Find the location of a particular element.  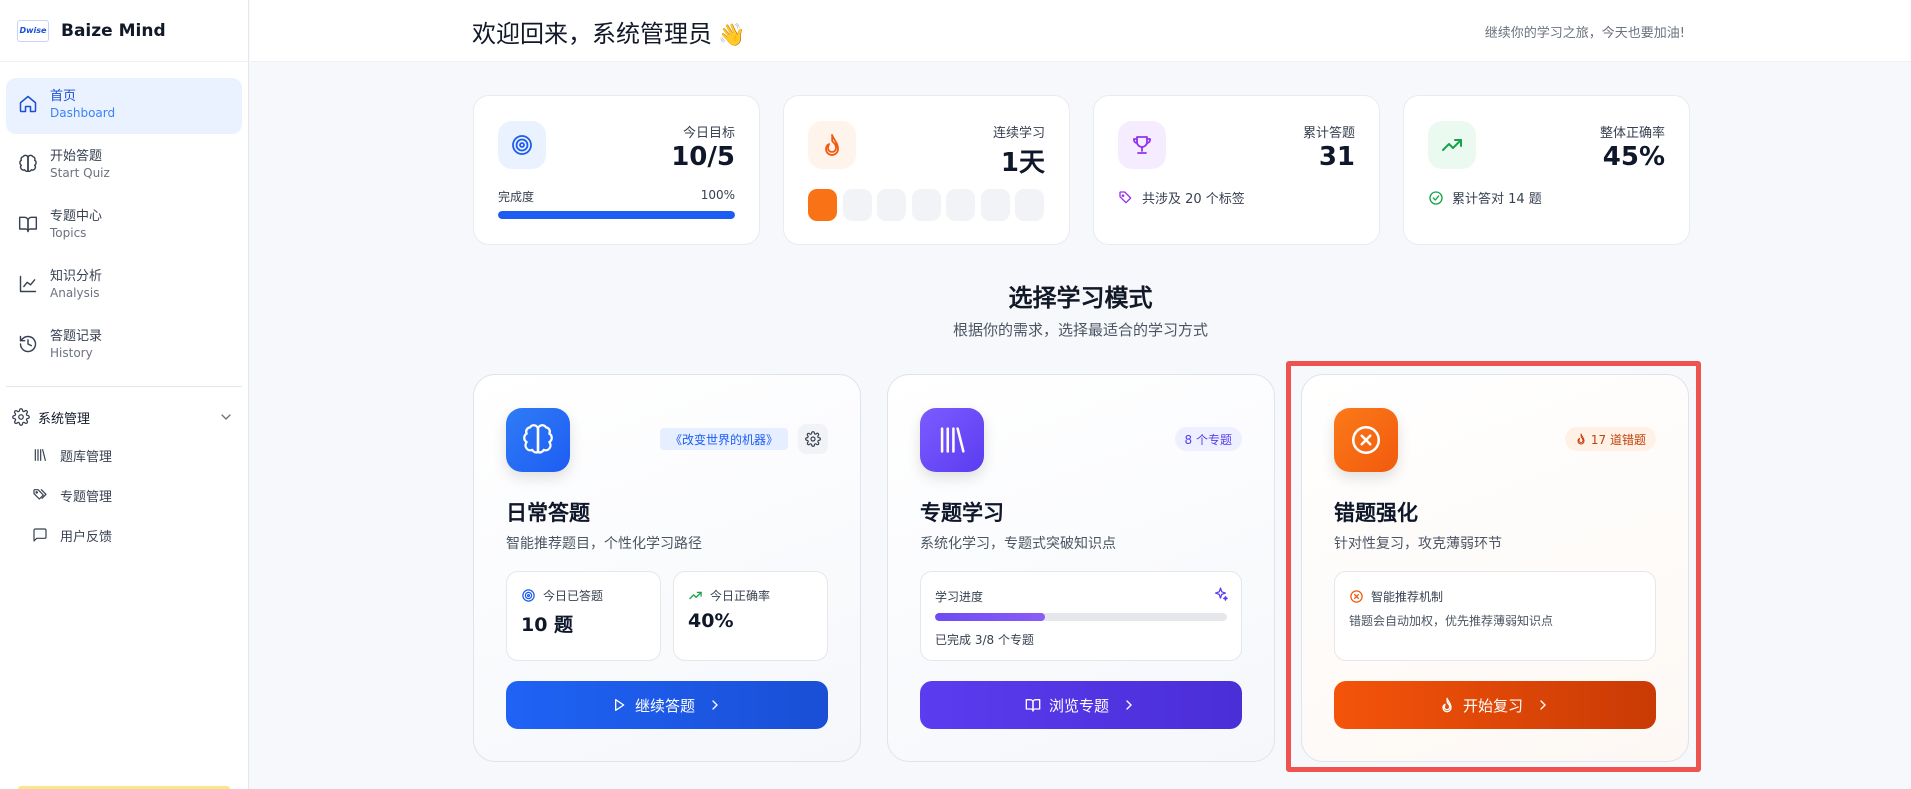

stat-card-total-answered: 累计答题 31 共涉及 20 个标签 is located at coordinates (1236, 170).